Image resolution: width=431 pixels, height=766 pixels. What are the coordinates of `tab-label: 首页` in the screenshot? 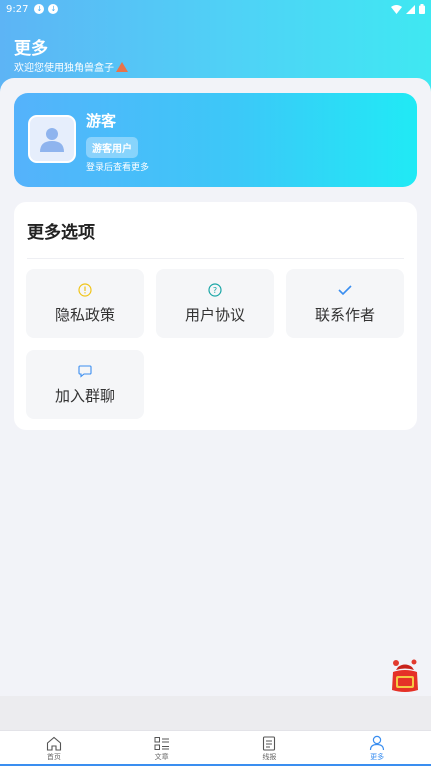 It's located at (53, 756).